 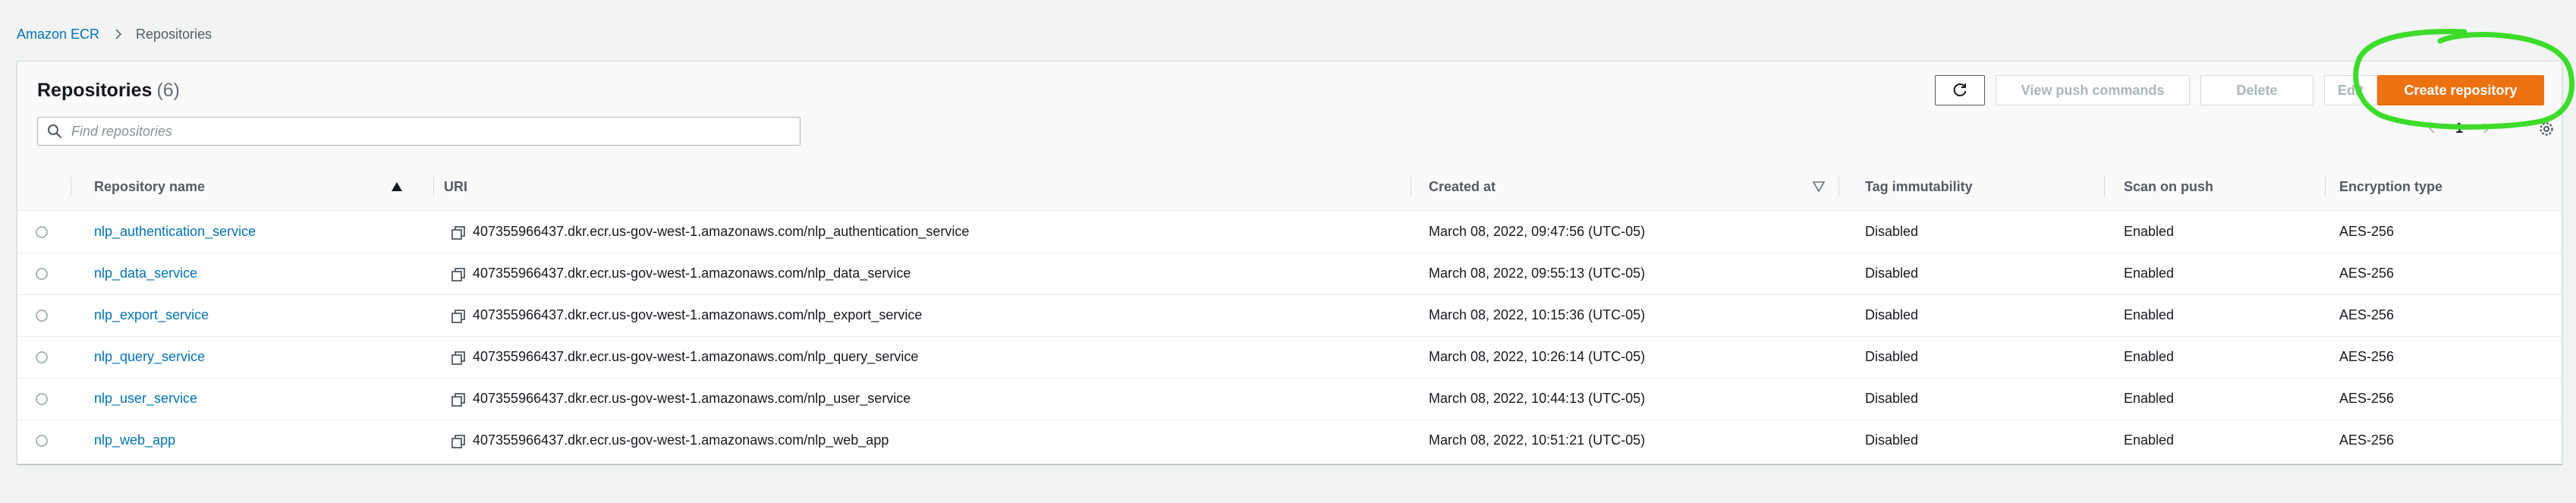 I want to click on page-title: Repositories (6), so click(x=108, y=90).